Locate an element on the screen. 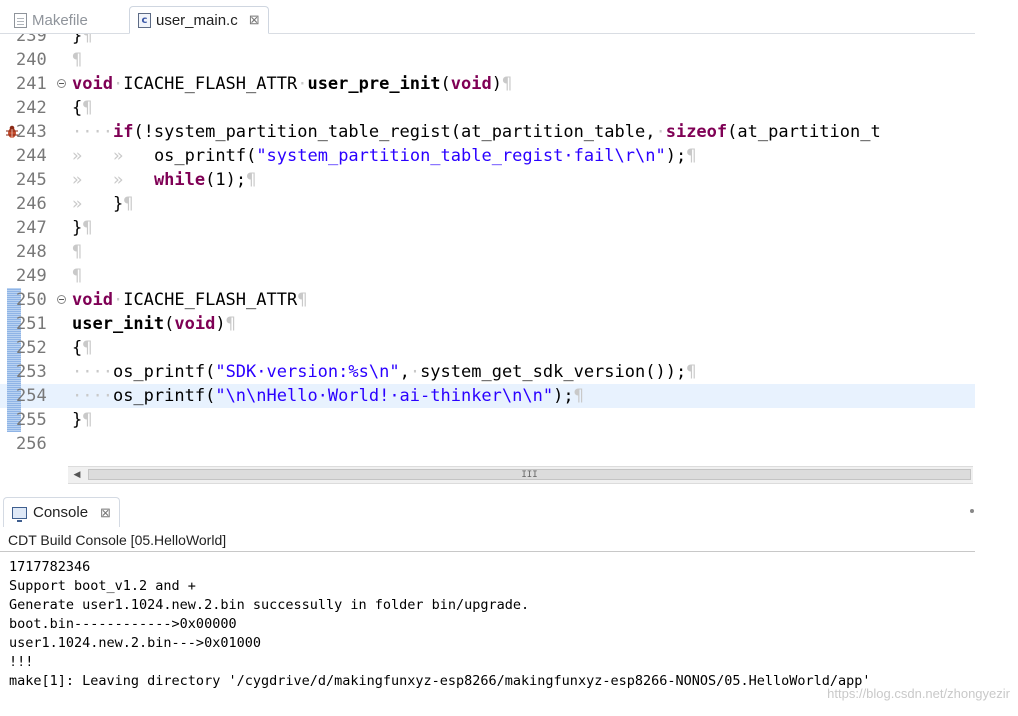 The width and height of the screenshot is (1018, 716). line-number: 251 is located at coordinates (31, 324).